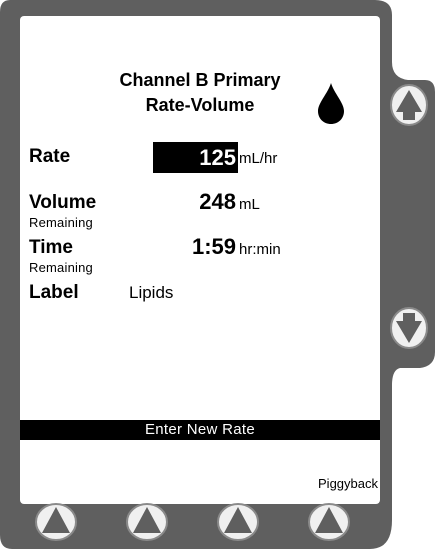 This screenshot has height=549, width=435. I want to click on prompt-bar: Enter New Rate, so click(200, 430).